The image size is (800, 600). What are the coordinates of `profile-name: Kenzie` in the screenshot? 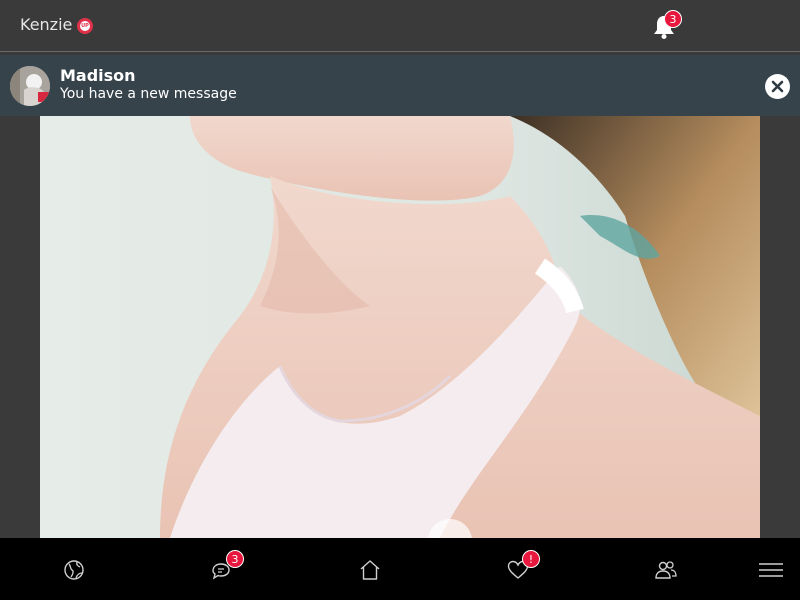 It's located at (46, 24).